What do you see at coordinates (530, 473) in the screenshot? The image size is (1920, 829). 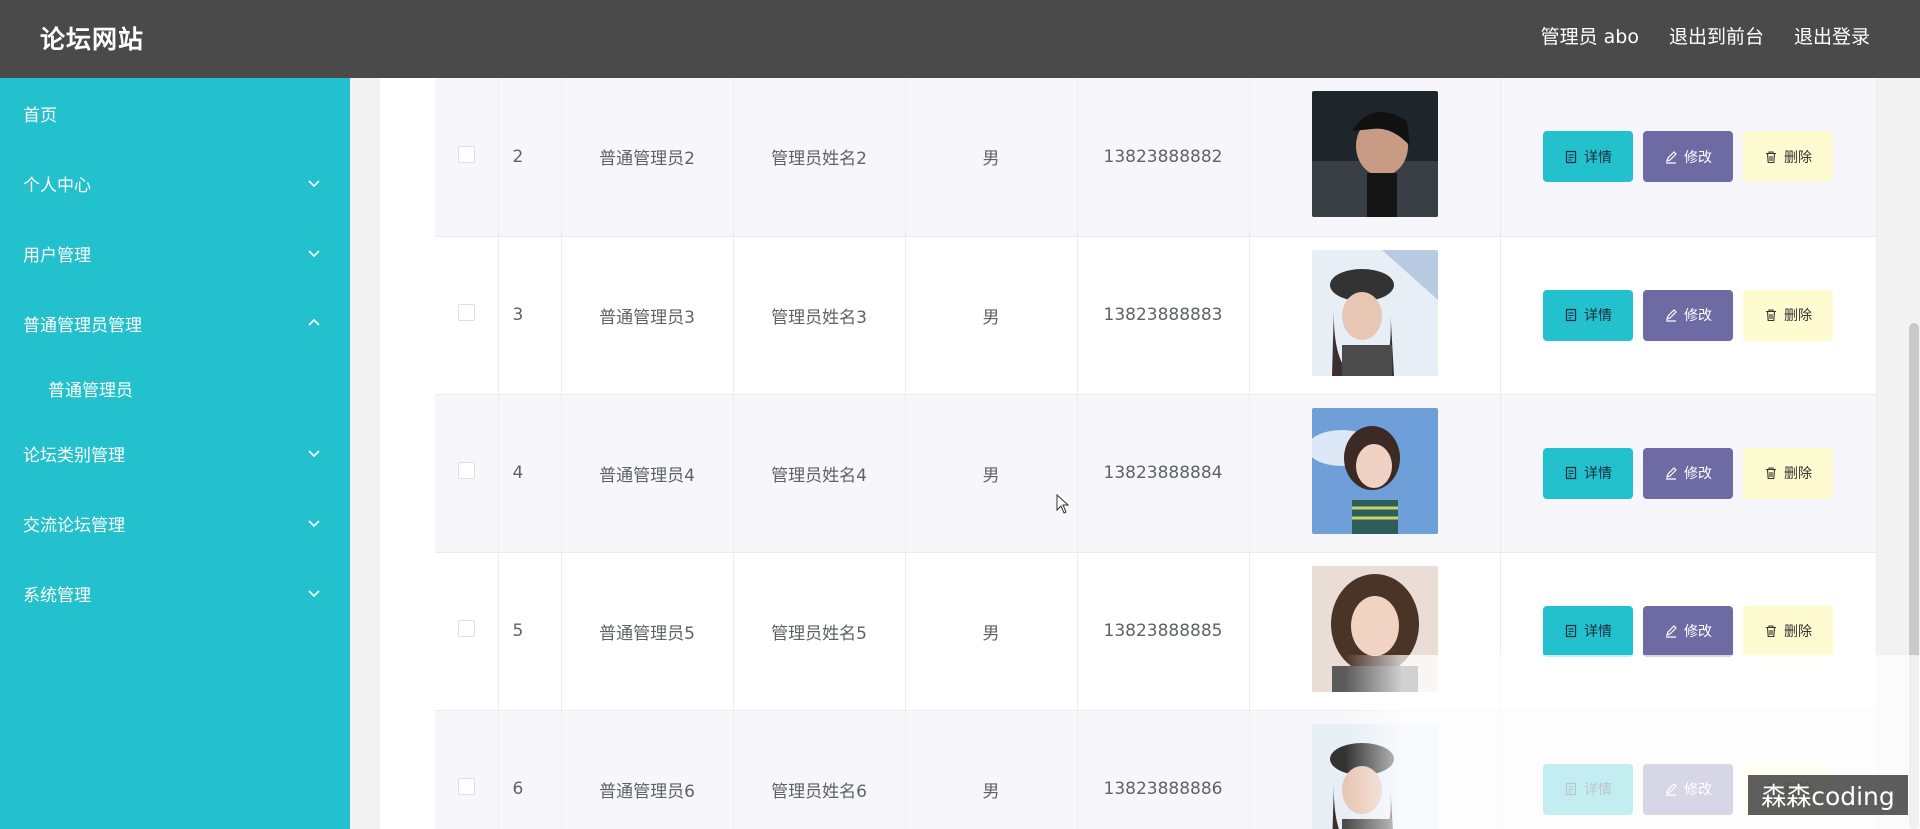 I see `row-index: 4` at bounding box center [530, 473].